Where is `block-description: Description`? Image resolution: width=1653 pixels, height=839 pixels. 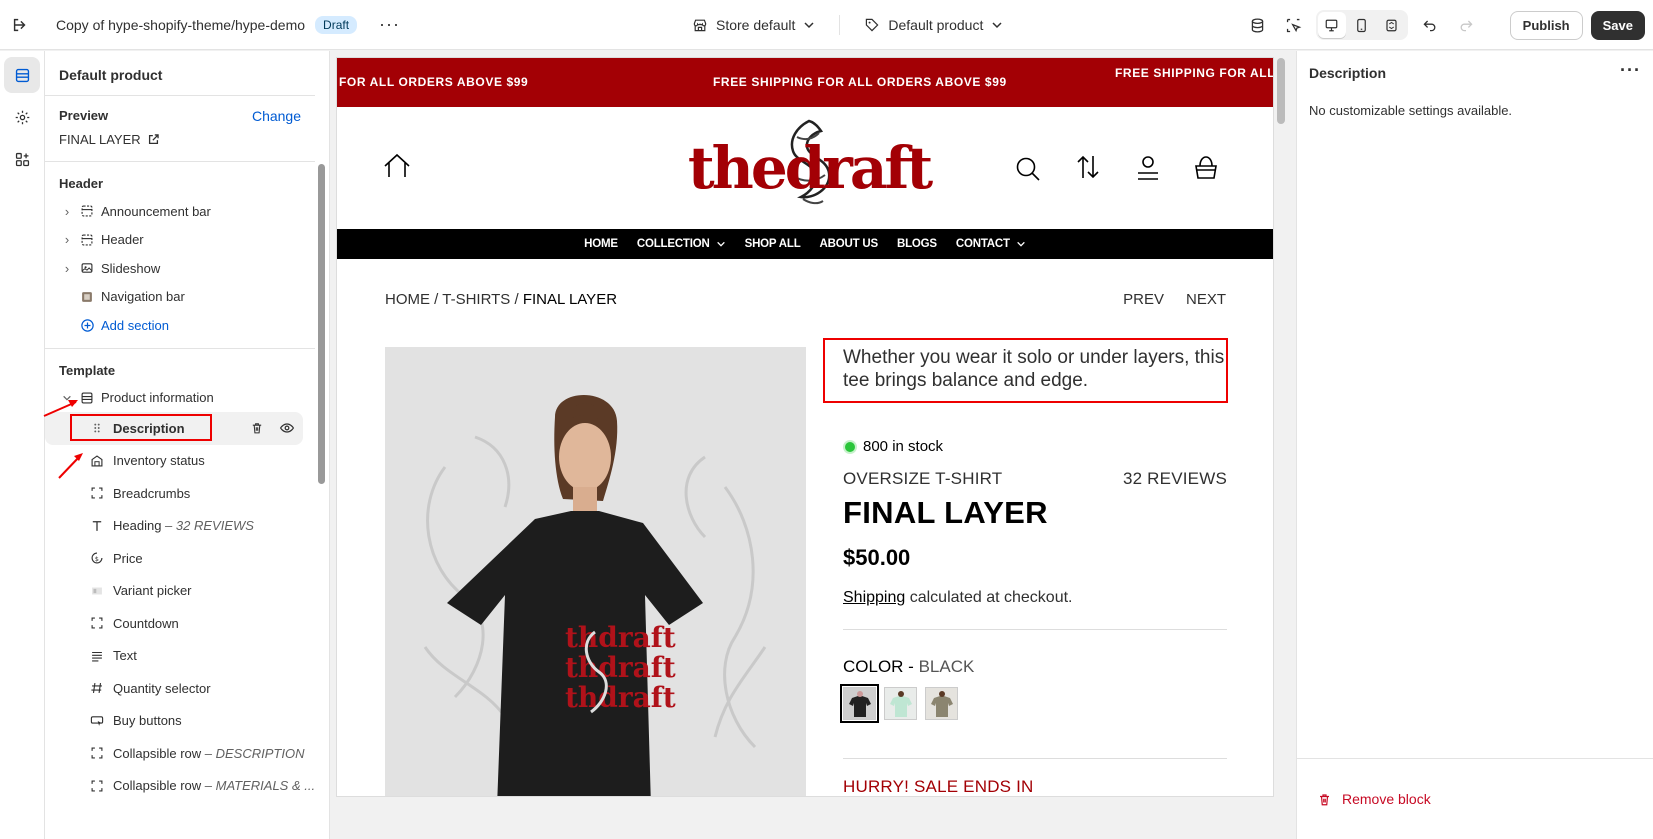 block-description: Description is located at coordinates (174, 428).